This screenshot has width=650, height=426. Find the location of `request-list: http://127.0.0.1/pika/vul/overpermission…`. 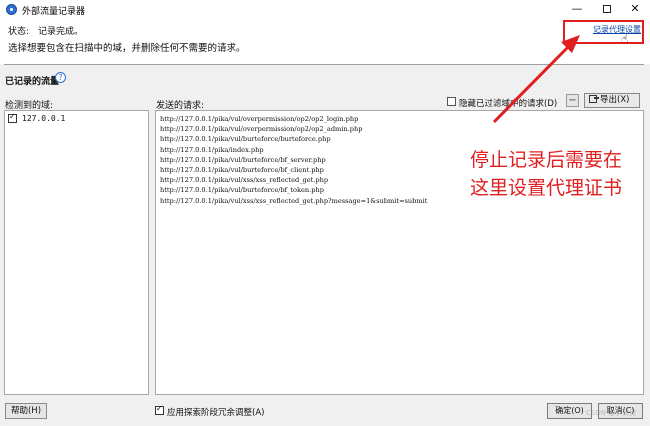

request-list: http://127.0.0.1/pika/vul/overpermission… is located at coordinates (293, 160).